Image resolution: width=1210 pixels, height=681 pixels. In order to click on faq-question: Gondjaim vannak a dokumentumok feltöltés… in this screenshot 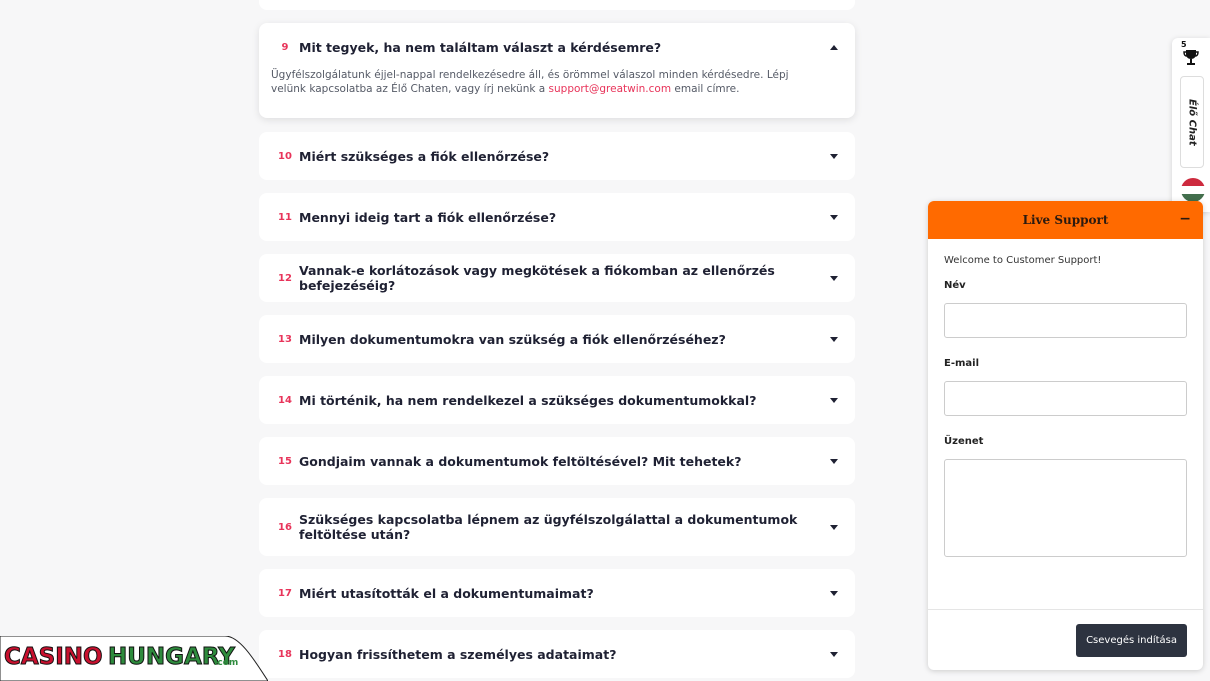, I will do `click(520, 461)`.